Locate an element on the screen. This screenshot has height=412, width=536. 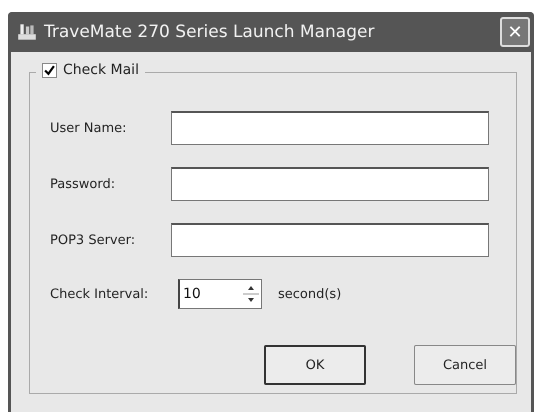
field-label: Check Interval: is located at coordinates (100, 294).